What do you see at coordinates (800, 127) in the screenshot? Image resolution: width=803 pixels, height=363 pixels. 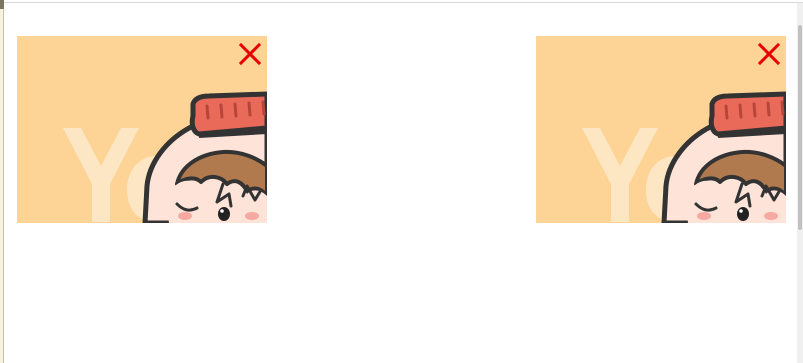 I see `scrollbar-thumb` at bounding box center [800, 127].